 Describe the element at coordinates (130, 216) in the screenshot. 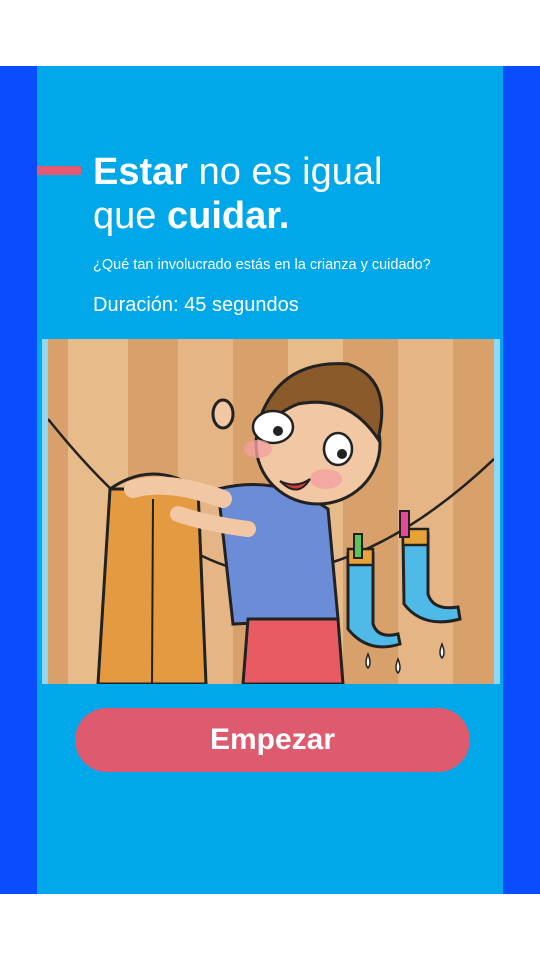

I see `title-line2-start: que` at that location.